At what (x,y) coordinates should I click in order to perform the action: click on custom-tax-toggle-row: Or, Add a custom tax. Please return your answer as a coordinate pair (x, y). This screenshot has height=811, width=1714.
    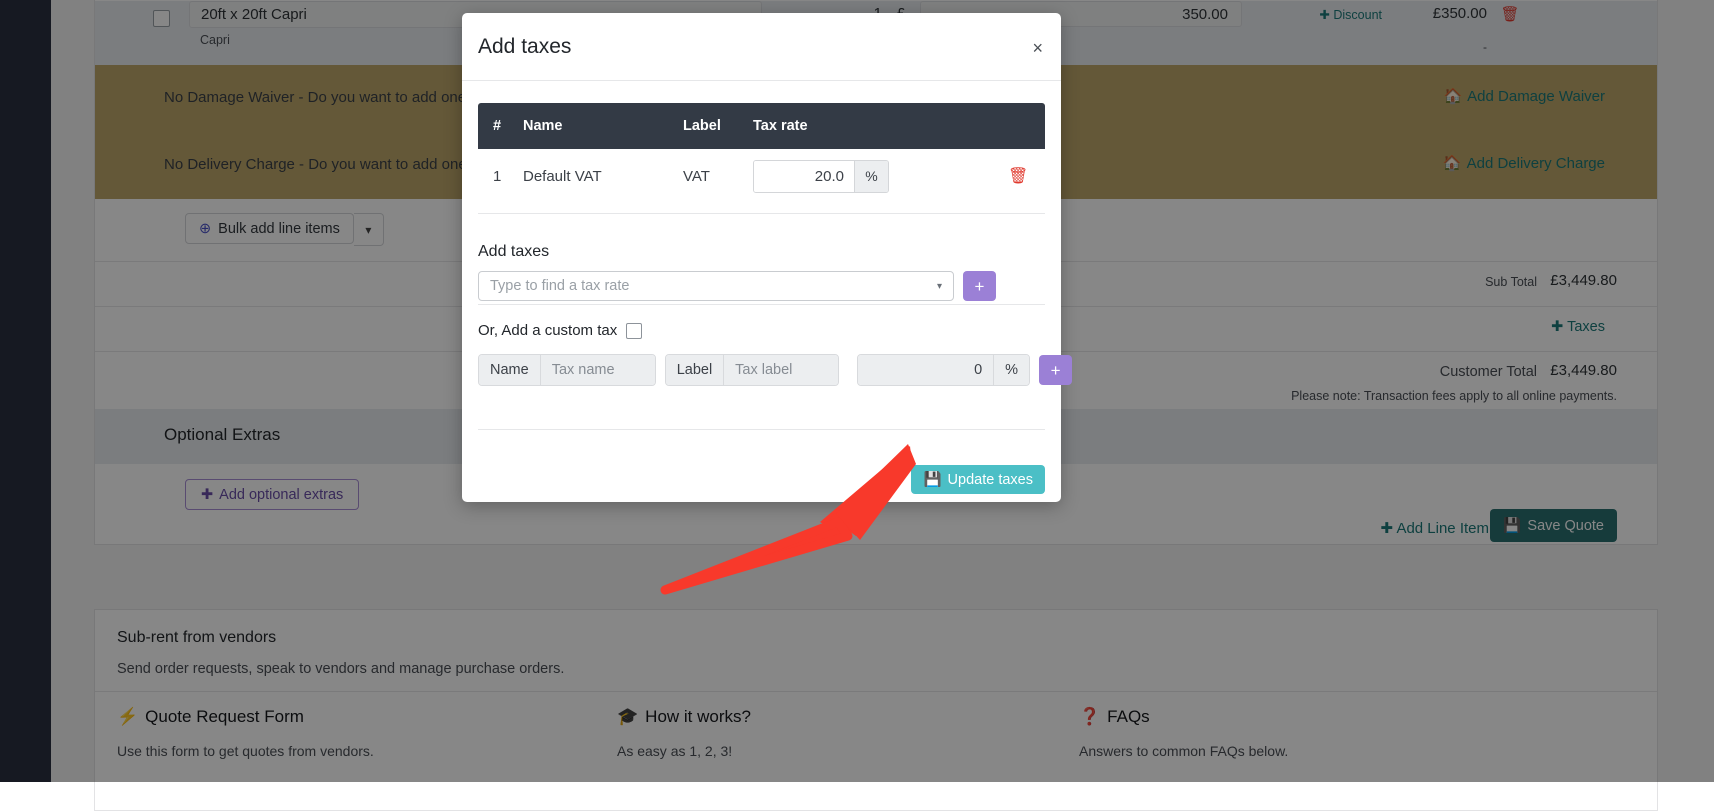
    Looking at the image, I should click on (560, 330).